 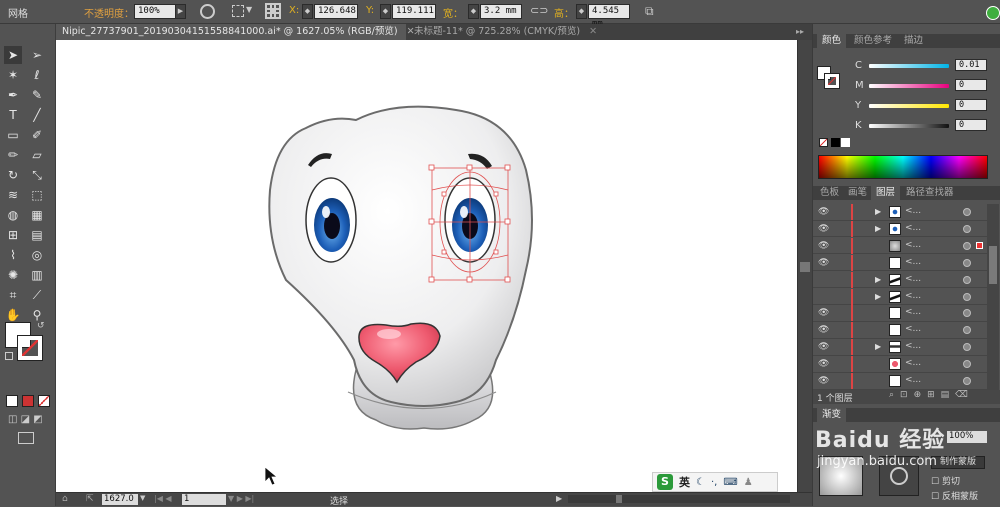 What do you see at coordinates (207, 11) in the screenshot?
I see `recolor-icon` at bounding box center [207, 11].